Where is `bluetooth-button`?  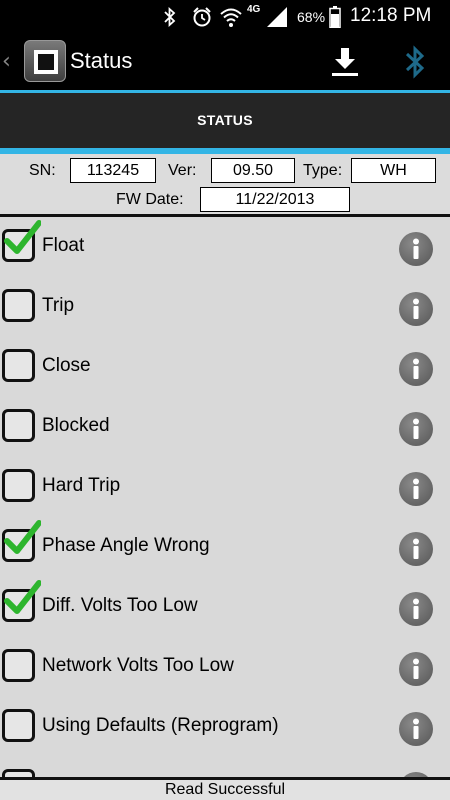 bluetooth-button is located at coordinates (415, 62).